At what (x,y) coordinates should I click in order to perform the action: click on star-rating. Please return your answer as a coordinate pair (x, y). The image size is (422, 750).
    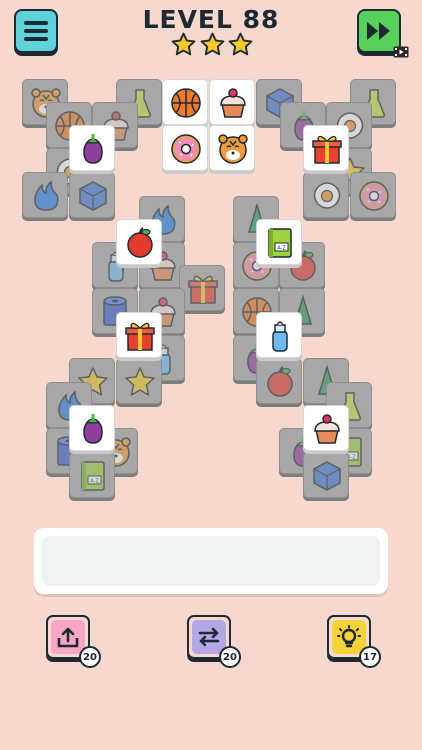
    Looking at the image, I should click on (212, 44).